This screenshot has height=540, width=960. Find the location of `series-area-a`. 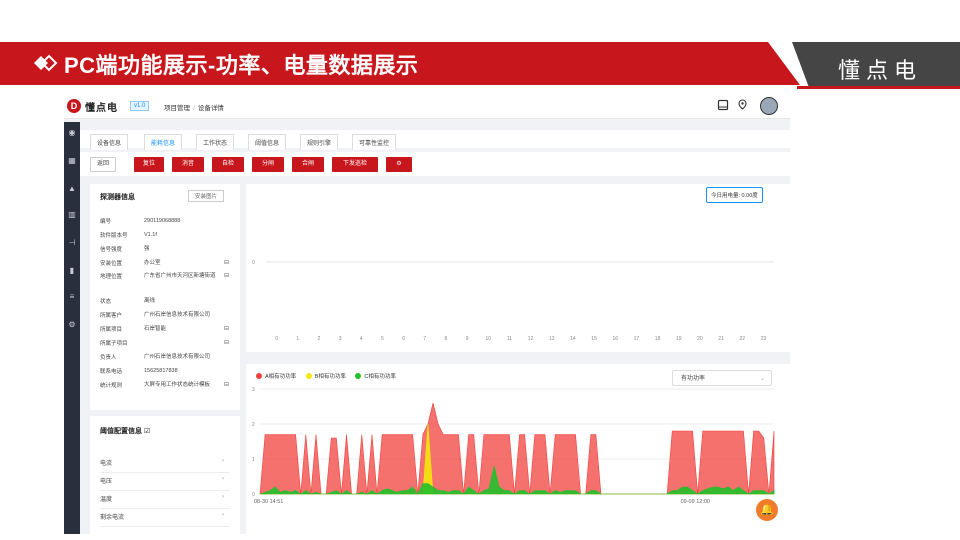

series-area-a is located at coordinates (517, 448).